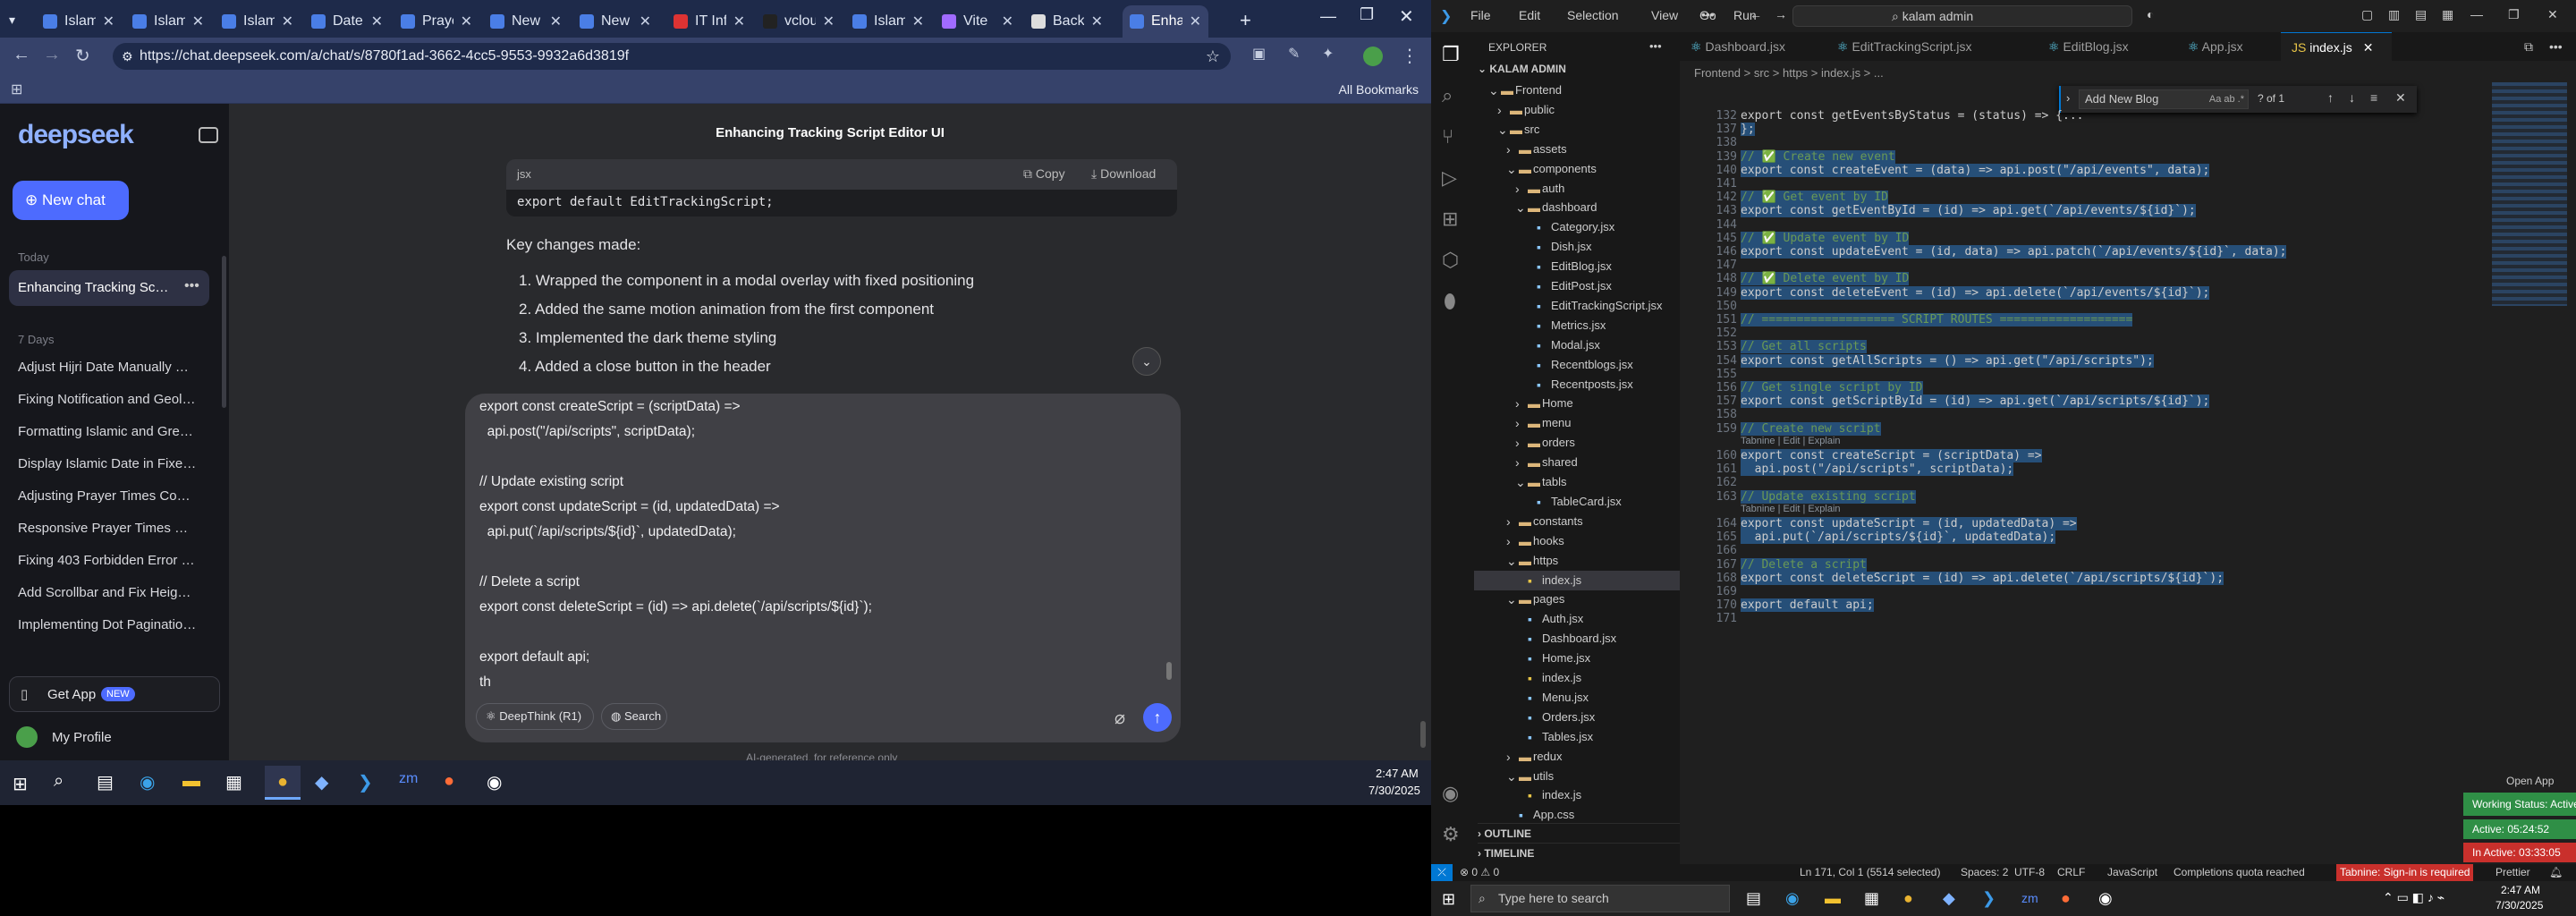 This screenshot has width=2576, height=916. I want to click on menu-item: Selection, so click(1593, 15).